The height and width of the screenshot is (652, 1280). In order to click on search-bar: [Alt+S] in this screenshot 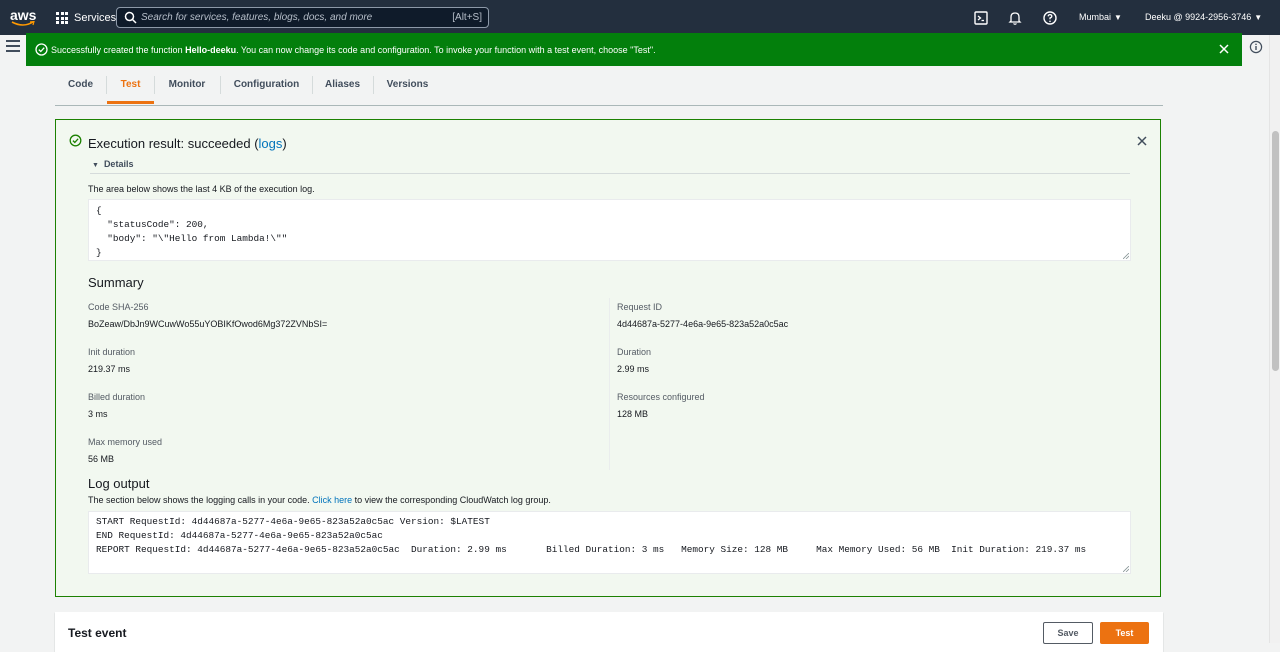, I will do `click(302, 17)`.